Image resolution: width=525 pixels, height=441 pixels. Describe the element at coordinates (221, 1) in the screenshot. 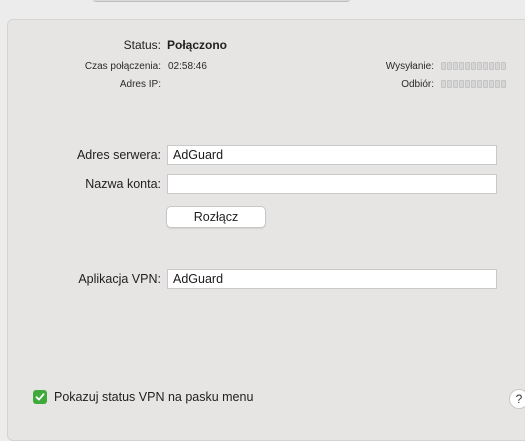

I see `top-tab-edge` at that location.